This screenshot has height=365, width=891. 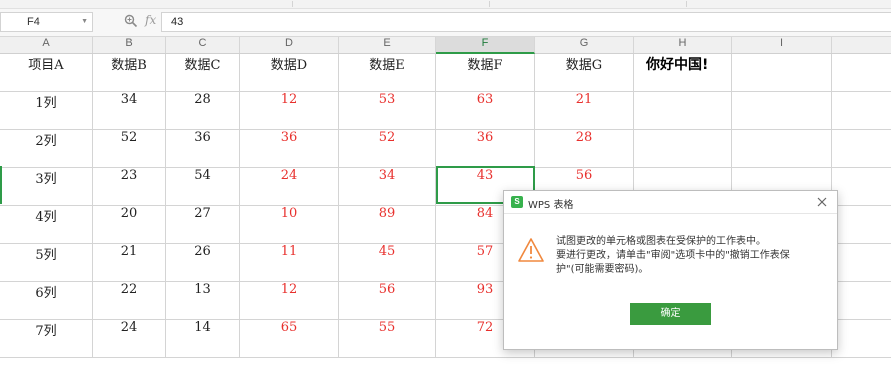 I want to click on table-cell: 54, so click(x=203, y=186).